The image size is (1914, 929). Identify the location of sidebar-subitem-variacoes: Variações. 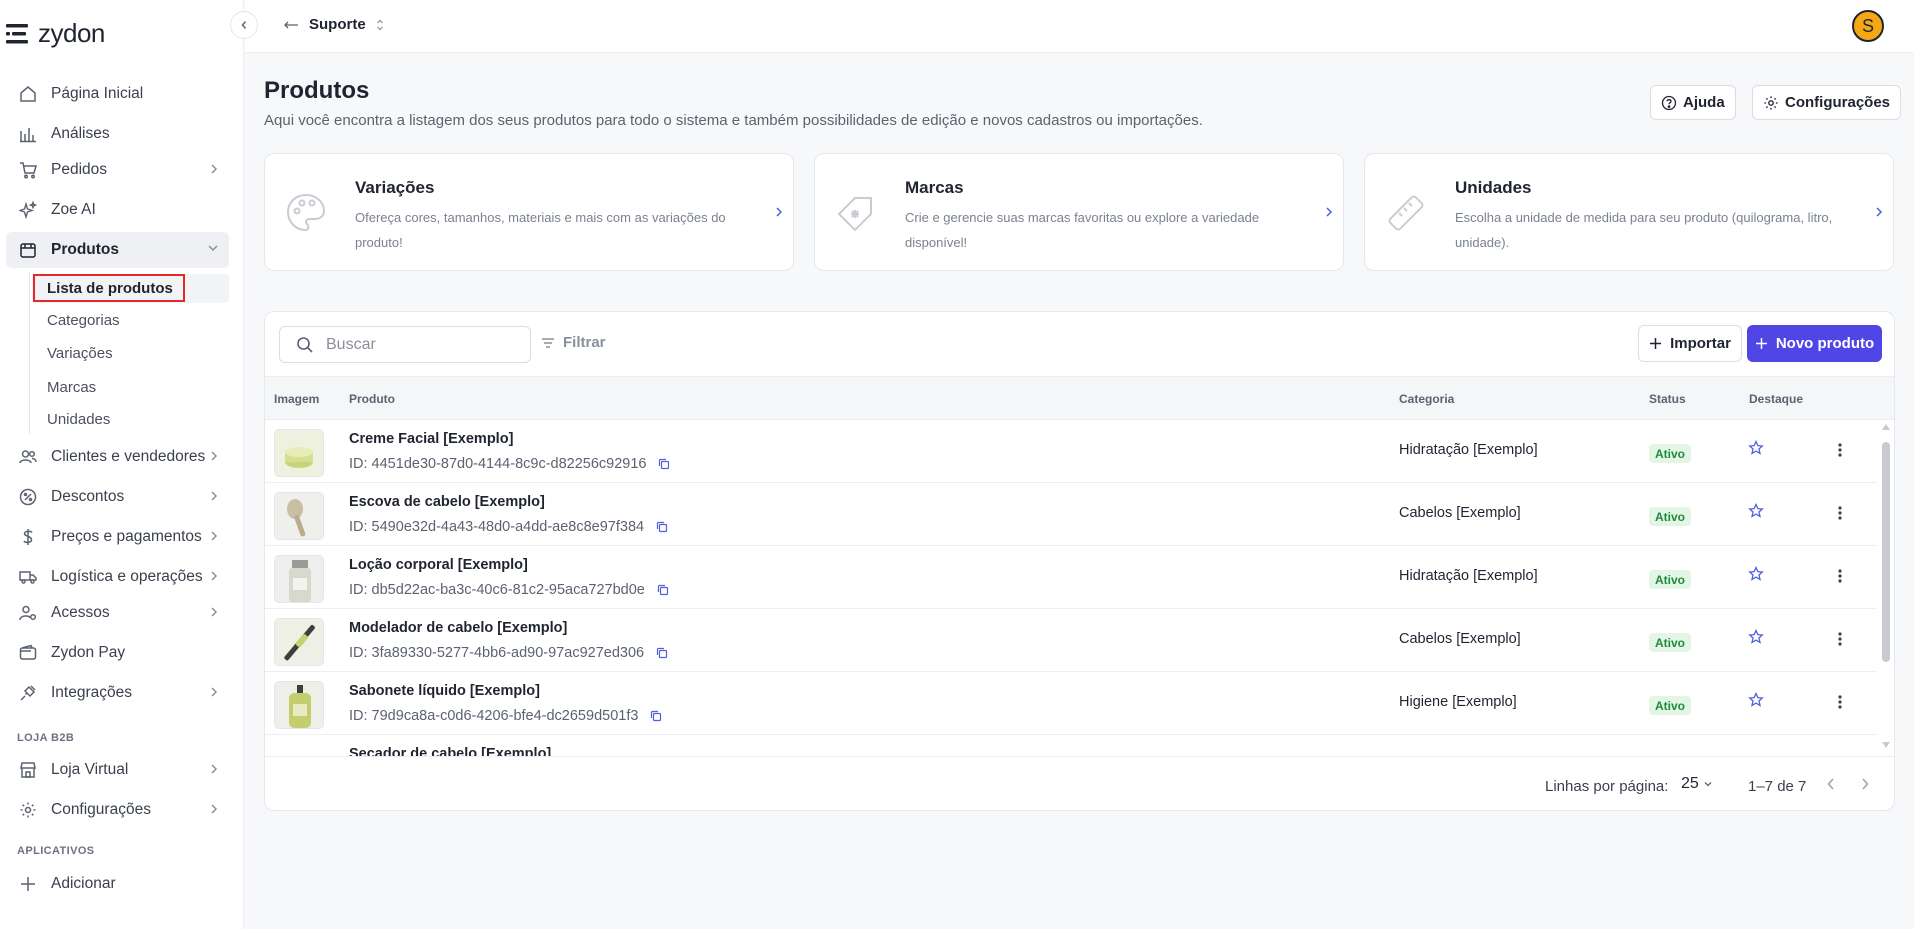
(130, 353).